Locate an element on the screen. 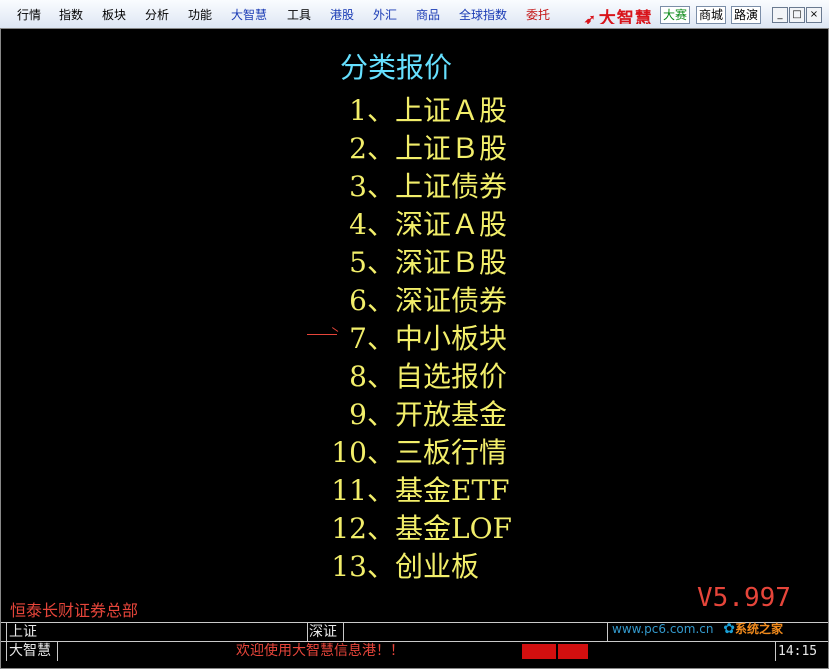  broker-name: 恒泰长财证券总部 is located at coordinates (74, 610).